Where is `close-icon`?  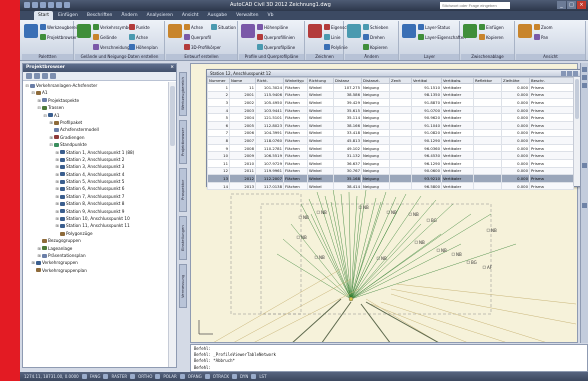 close-icon is located at coordinates (575, 73).